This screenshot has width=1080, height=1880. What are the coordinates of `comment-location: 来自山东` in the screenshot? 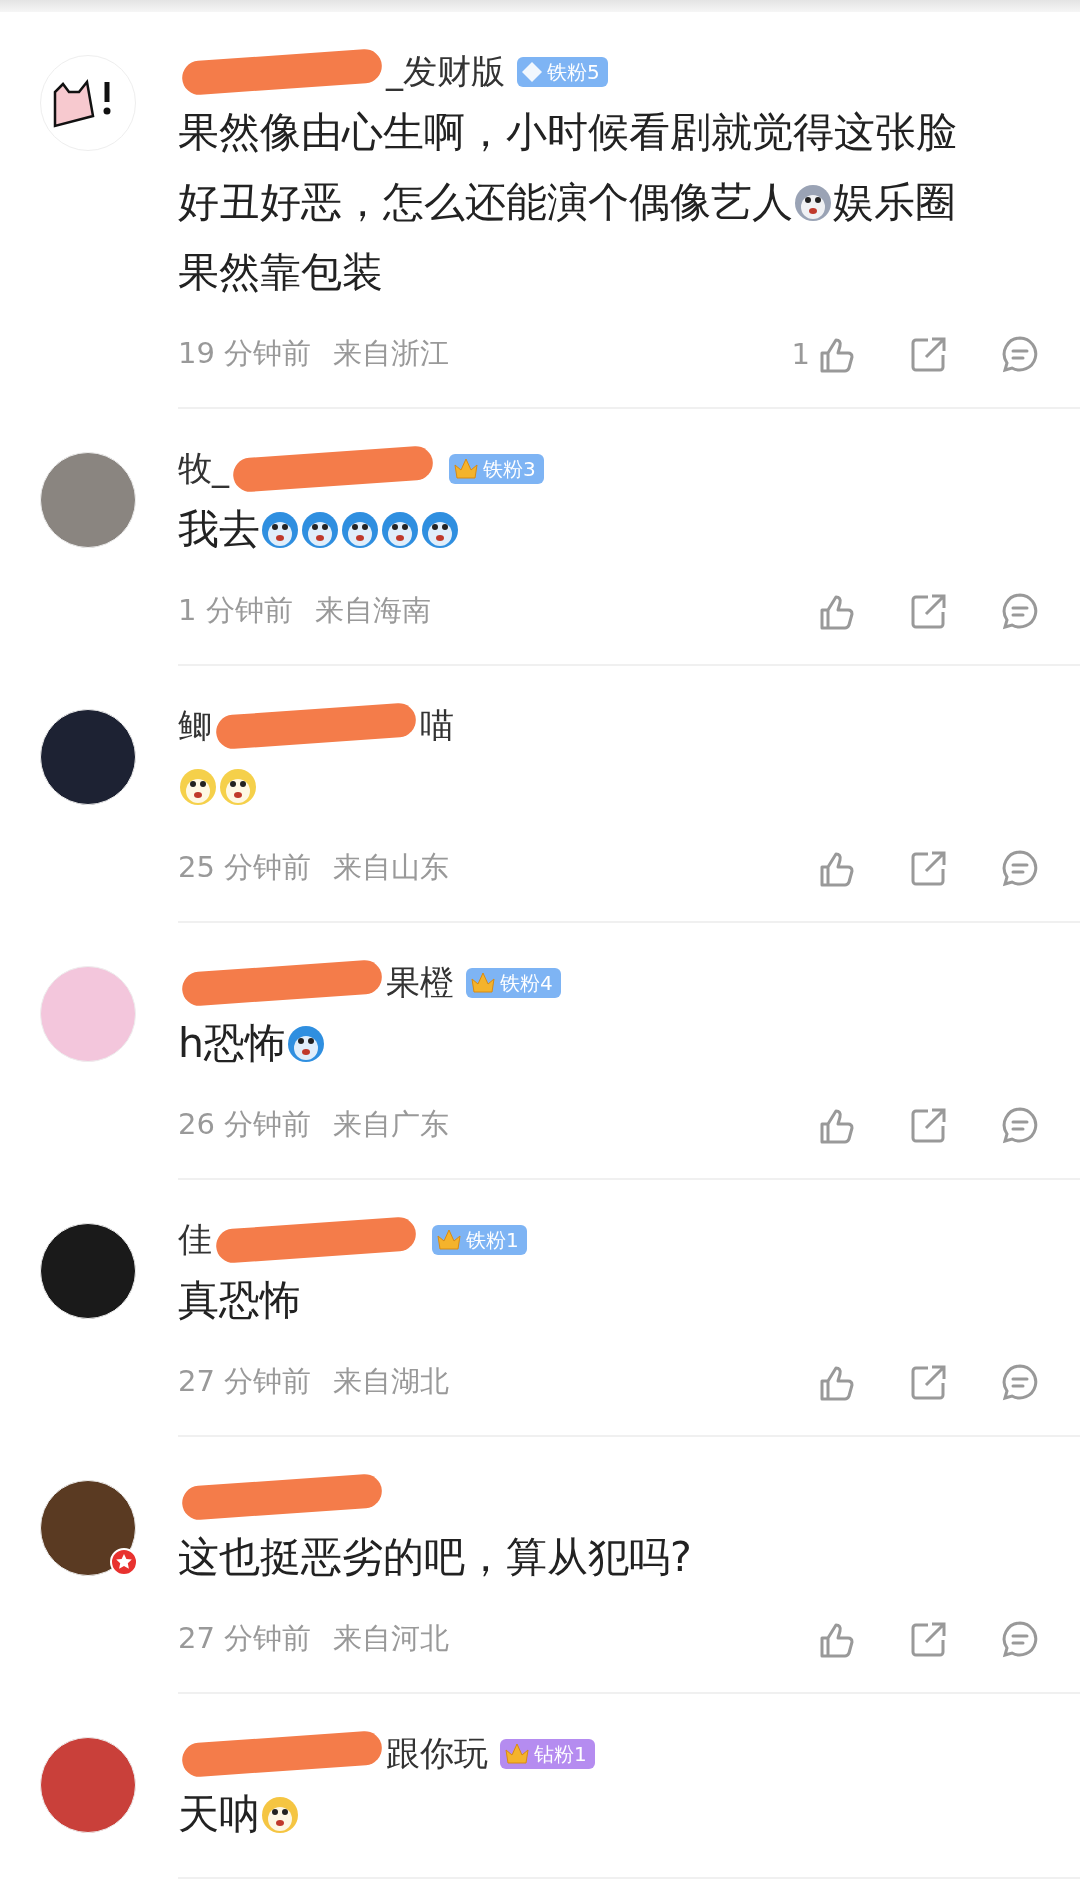 It's located at (391, 867).